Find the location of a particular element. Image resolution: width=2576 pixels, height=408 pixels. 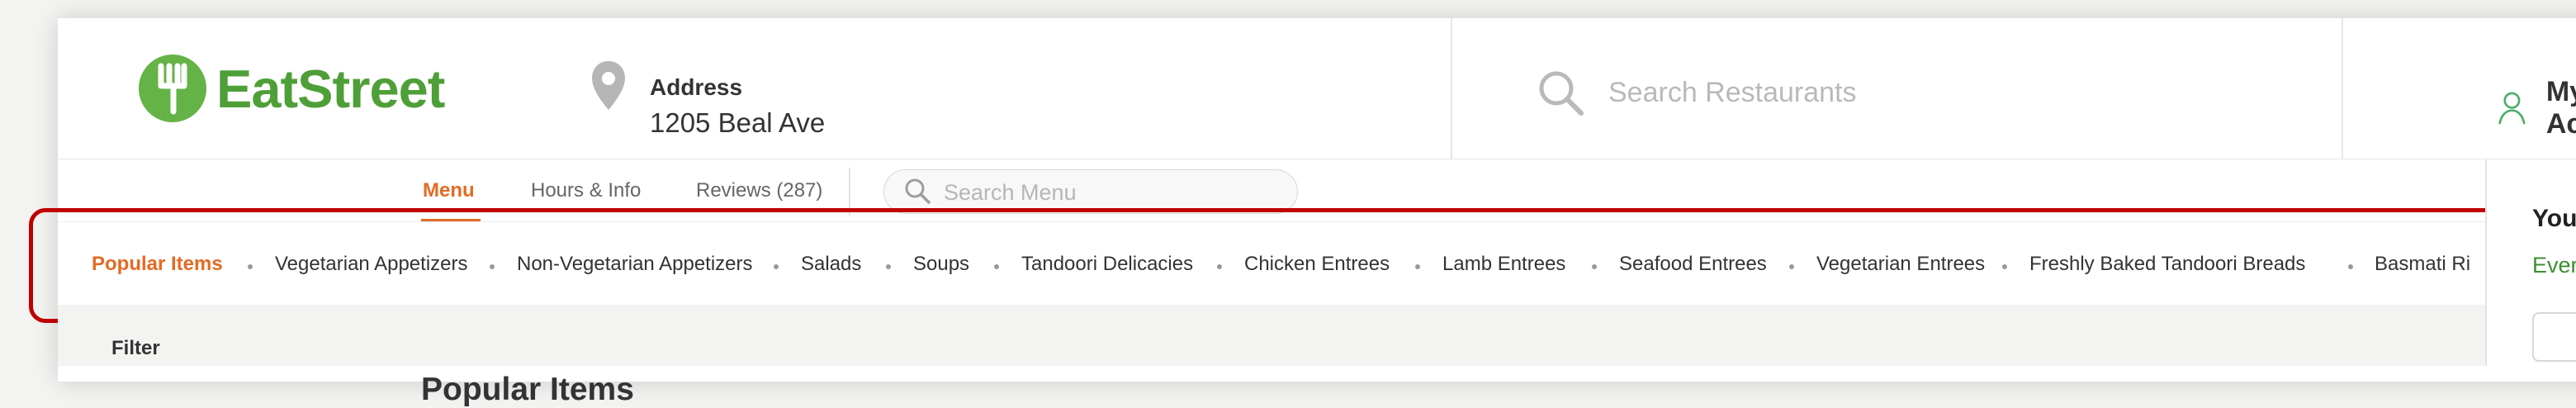

menu-search-placeholder: Search Menu is located at coordinates (1010, 193).